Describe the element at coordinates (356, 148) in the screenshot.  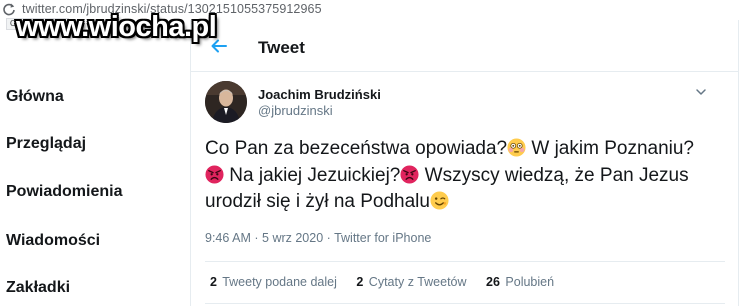
I see `tweet-text-part: Co Pan za bezeceństwa opowiada?` at that location.